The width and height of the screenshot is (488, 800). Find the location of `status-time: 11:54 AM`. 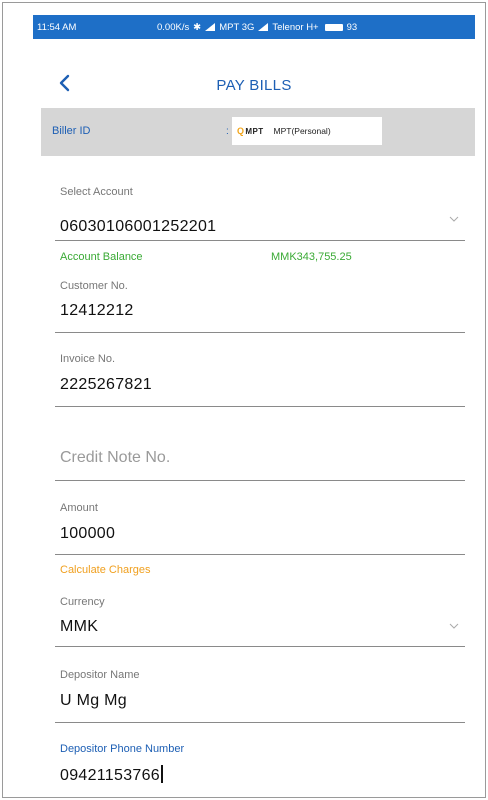

status-time: 11:54 AM is located at coordinates (57, 27).